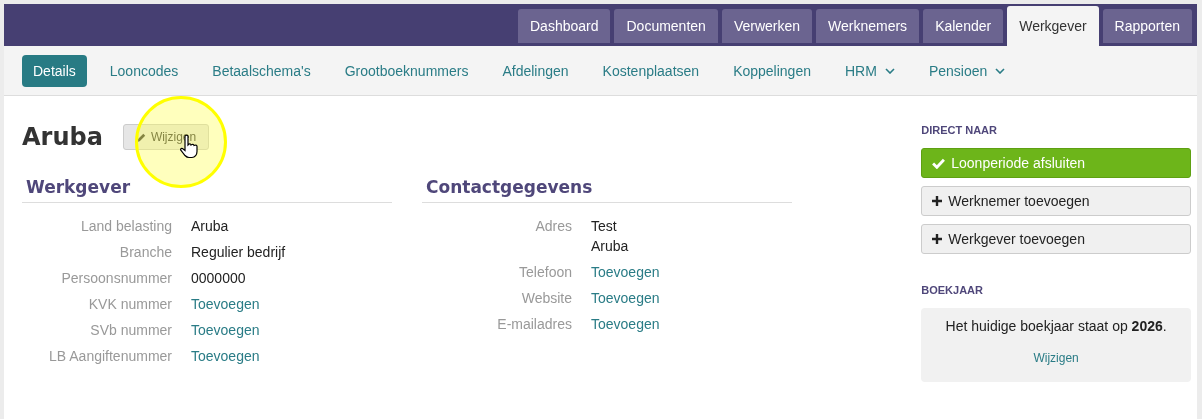 The width and height of the screenshot is (1202, 419). What do you see at coordinates (406, 70) in the screenshot?
I see `sub-nav-tab: Grootboeknummers` at bounding box center [406, 70].